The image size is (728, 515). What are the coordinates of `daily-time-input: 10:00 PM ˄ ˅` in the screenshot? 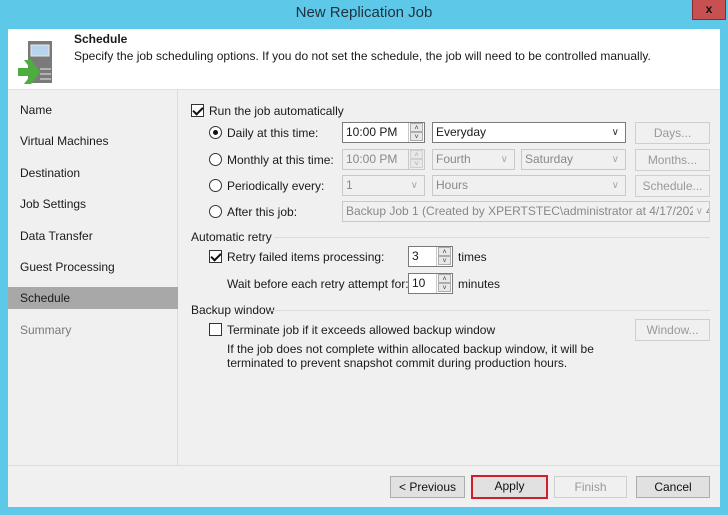 It's located at (383, 132).